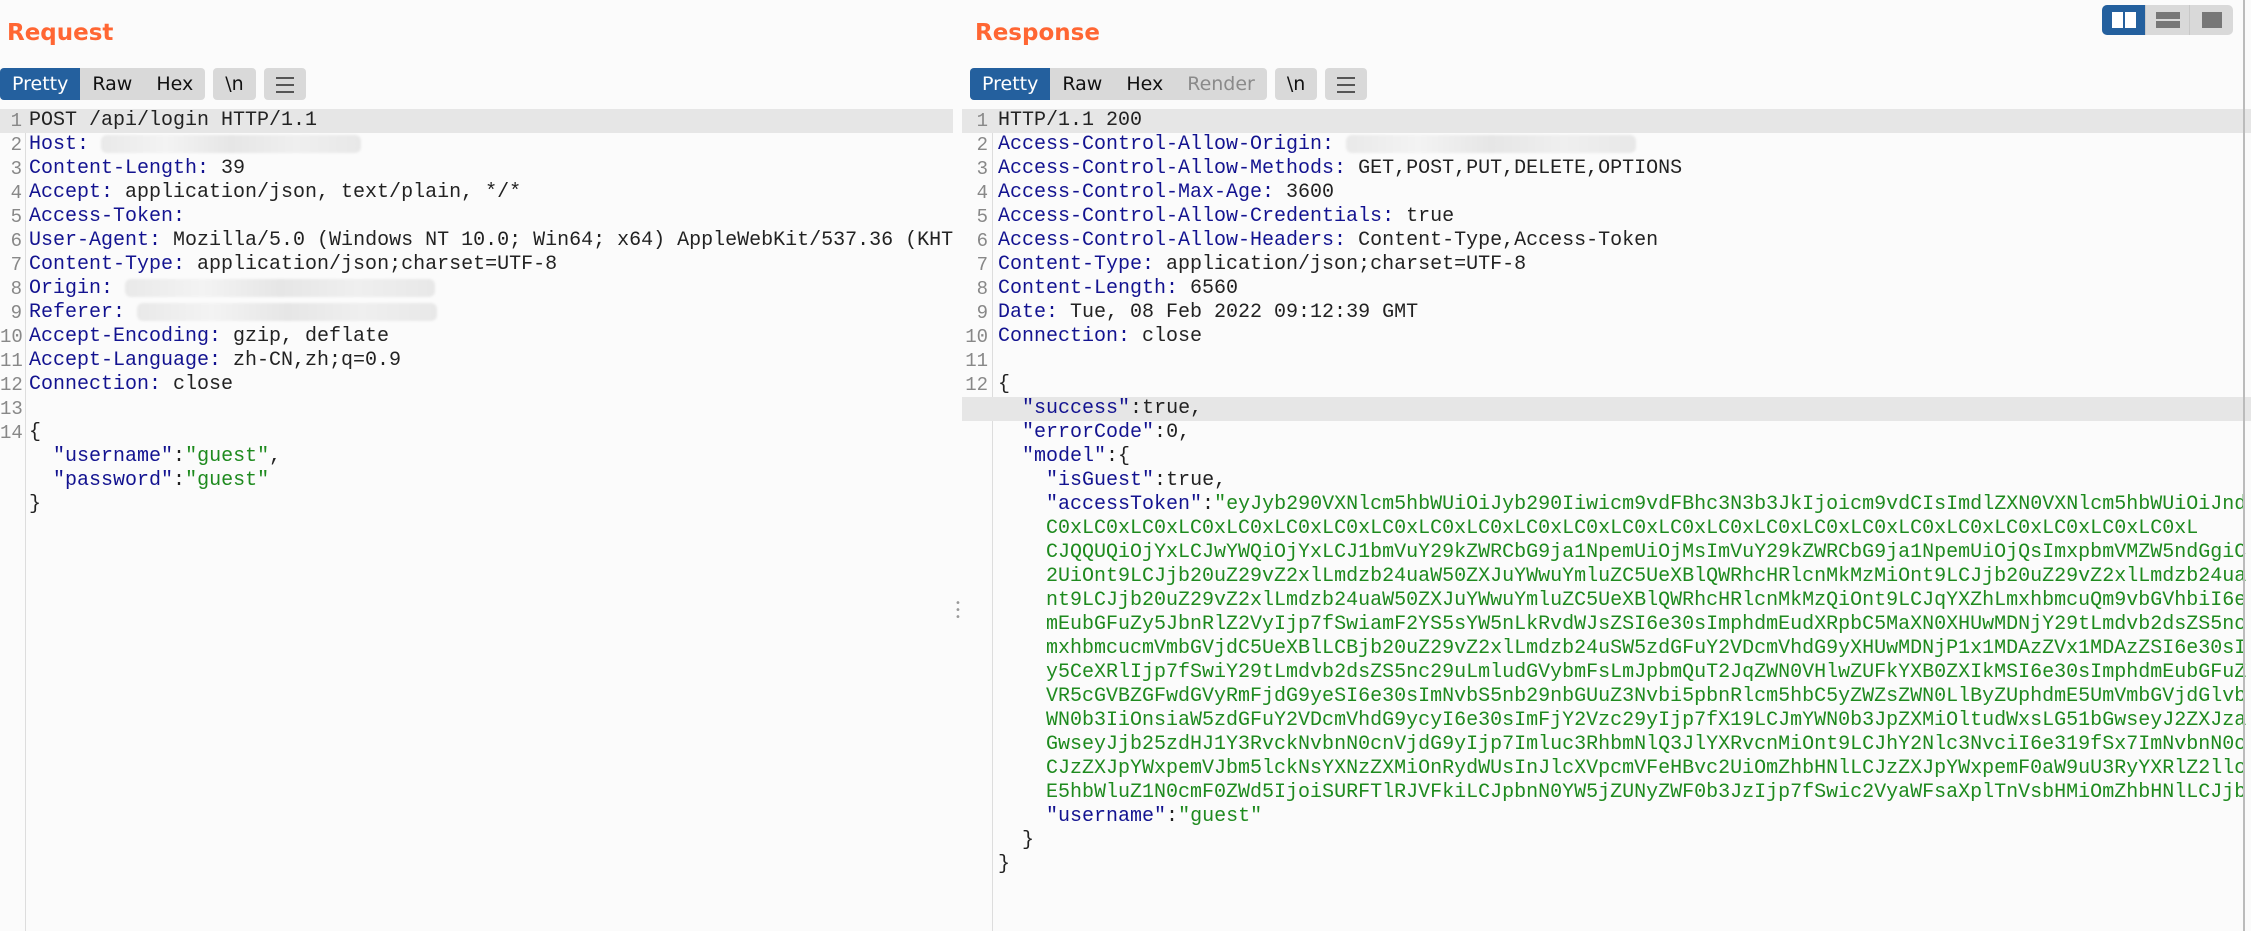 Image resolution: width=2251 pixels, height=931 pixels. I want to click on code-line: 2 Access-Control-Allow-Origin:, so click(1606, 145).